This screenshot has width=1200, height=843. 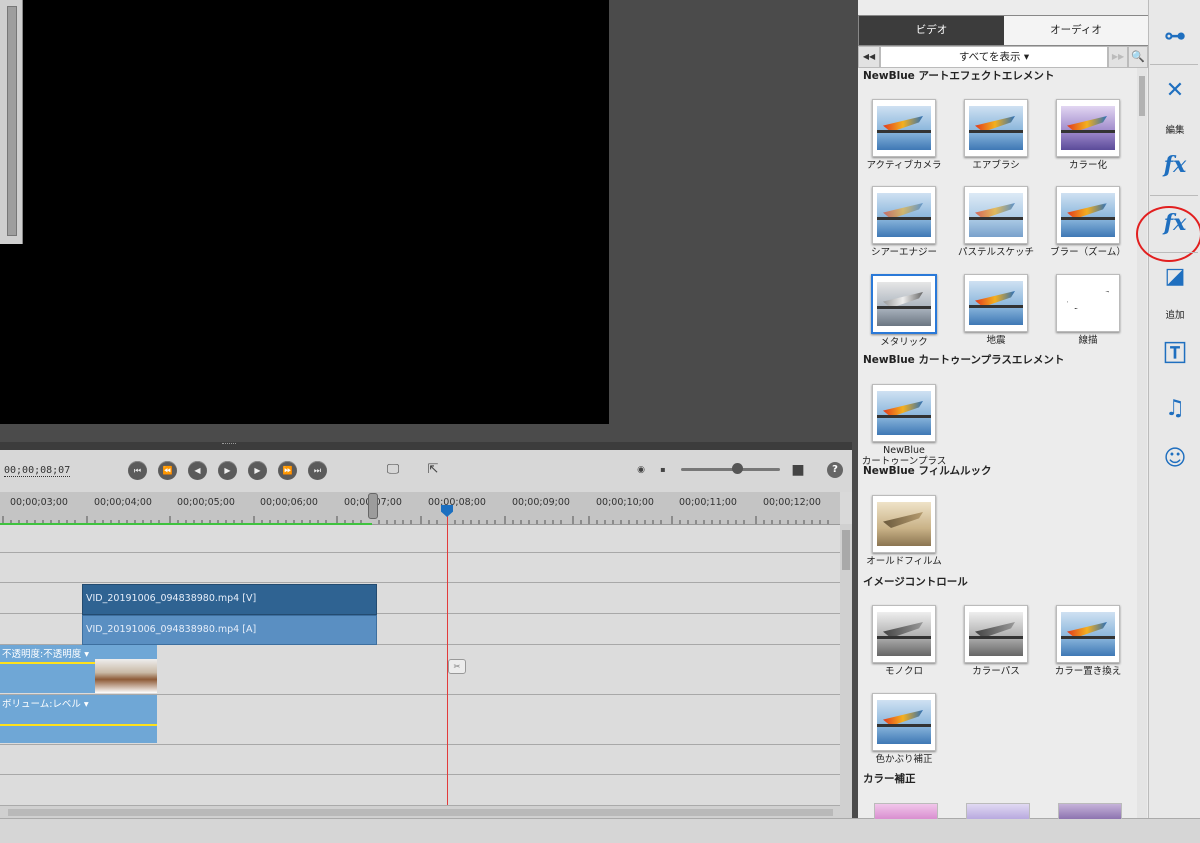 I want to click on work-area-marker, so click(x=373, y=506).